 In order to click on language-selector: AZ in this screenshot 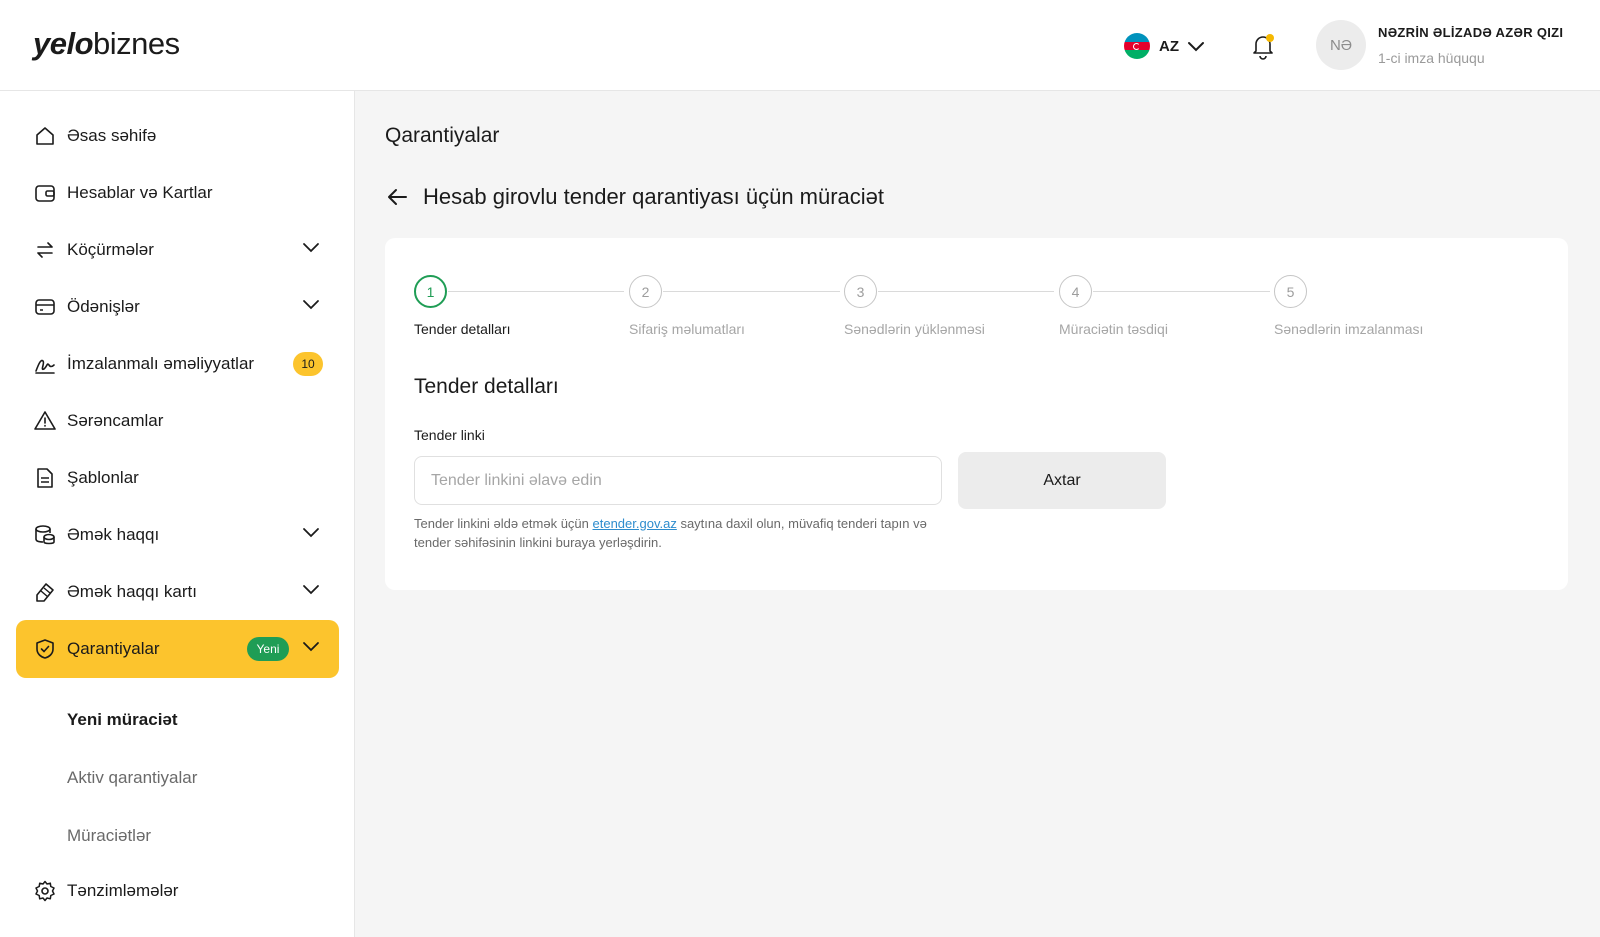, I will do `click(1164, 46)`.